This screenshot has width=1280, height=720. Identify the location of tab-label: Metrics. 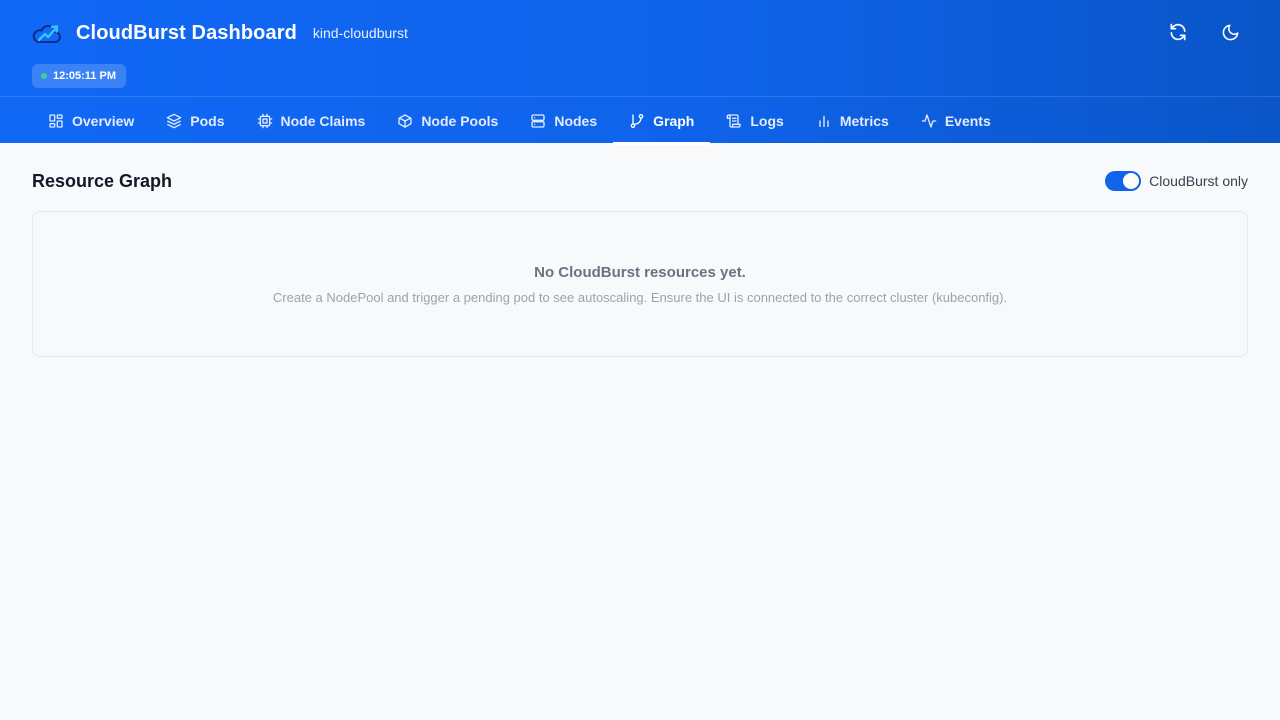
(864, 120).